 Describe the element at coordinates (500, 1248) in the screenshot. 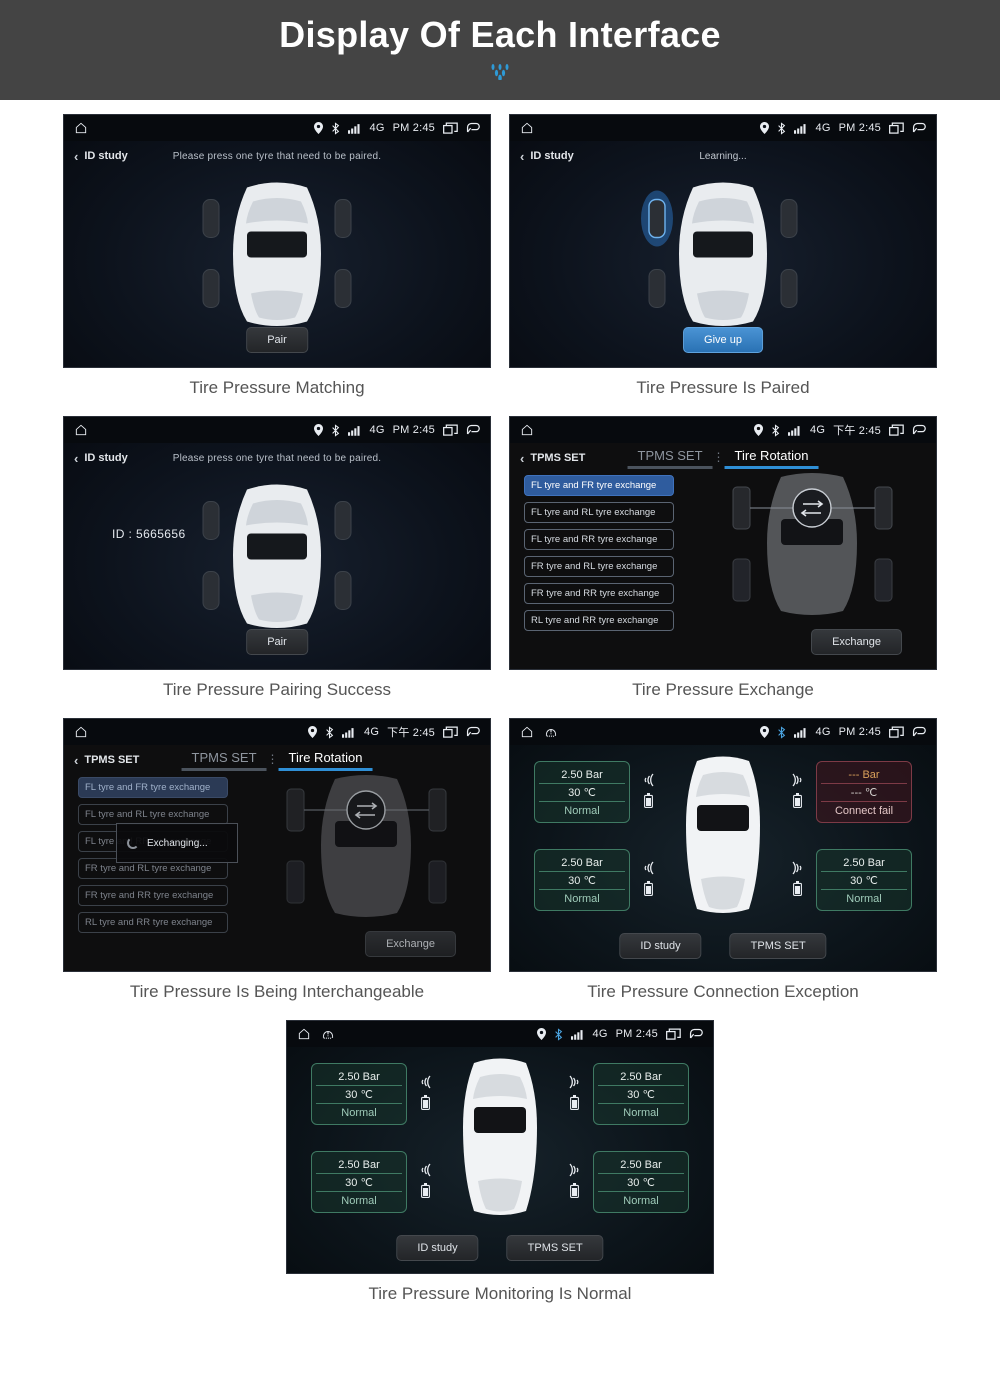

I see `action-button-row: ID study TPMS SET` at that location.